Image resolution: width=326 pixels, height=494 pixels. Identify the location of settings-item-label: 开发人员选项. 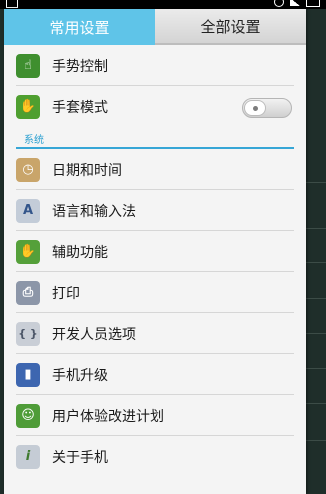
(94, 334).